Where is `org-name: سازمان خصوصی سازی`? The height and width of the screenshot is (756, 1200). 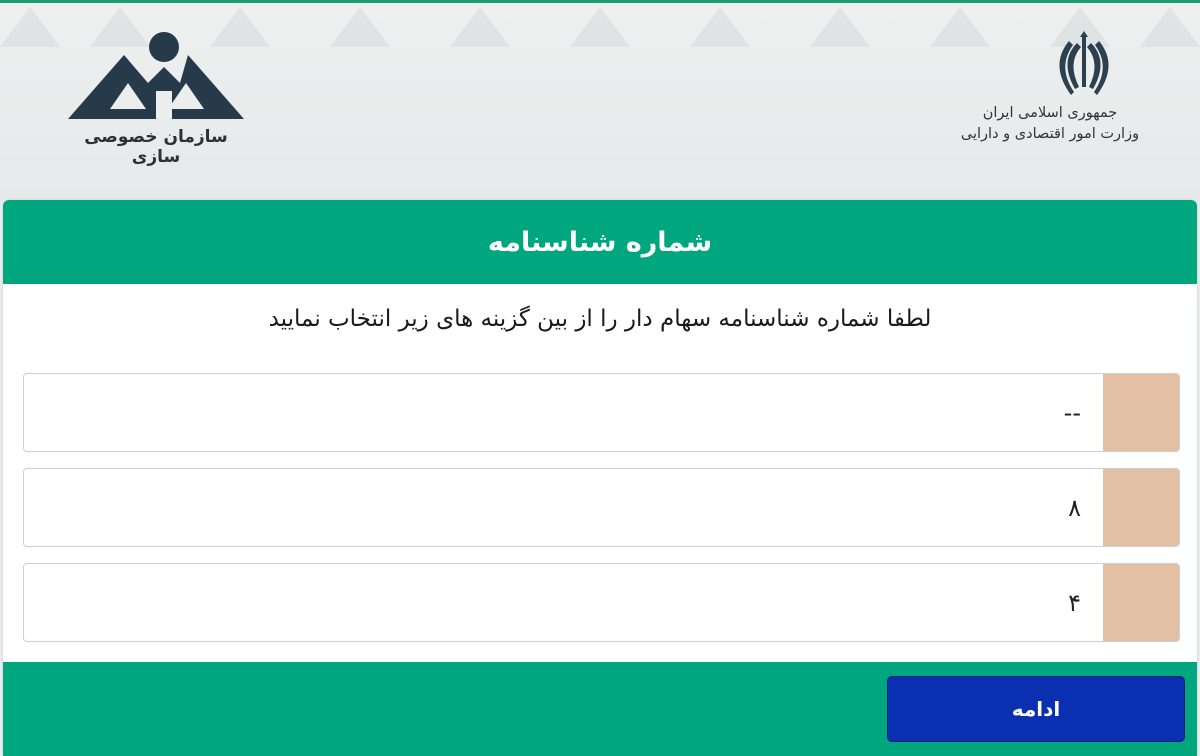 org-name: سازمان خصوصی سازی is located at coordinates (156, 147).